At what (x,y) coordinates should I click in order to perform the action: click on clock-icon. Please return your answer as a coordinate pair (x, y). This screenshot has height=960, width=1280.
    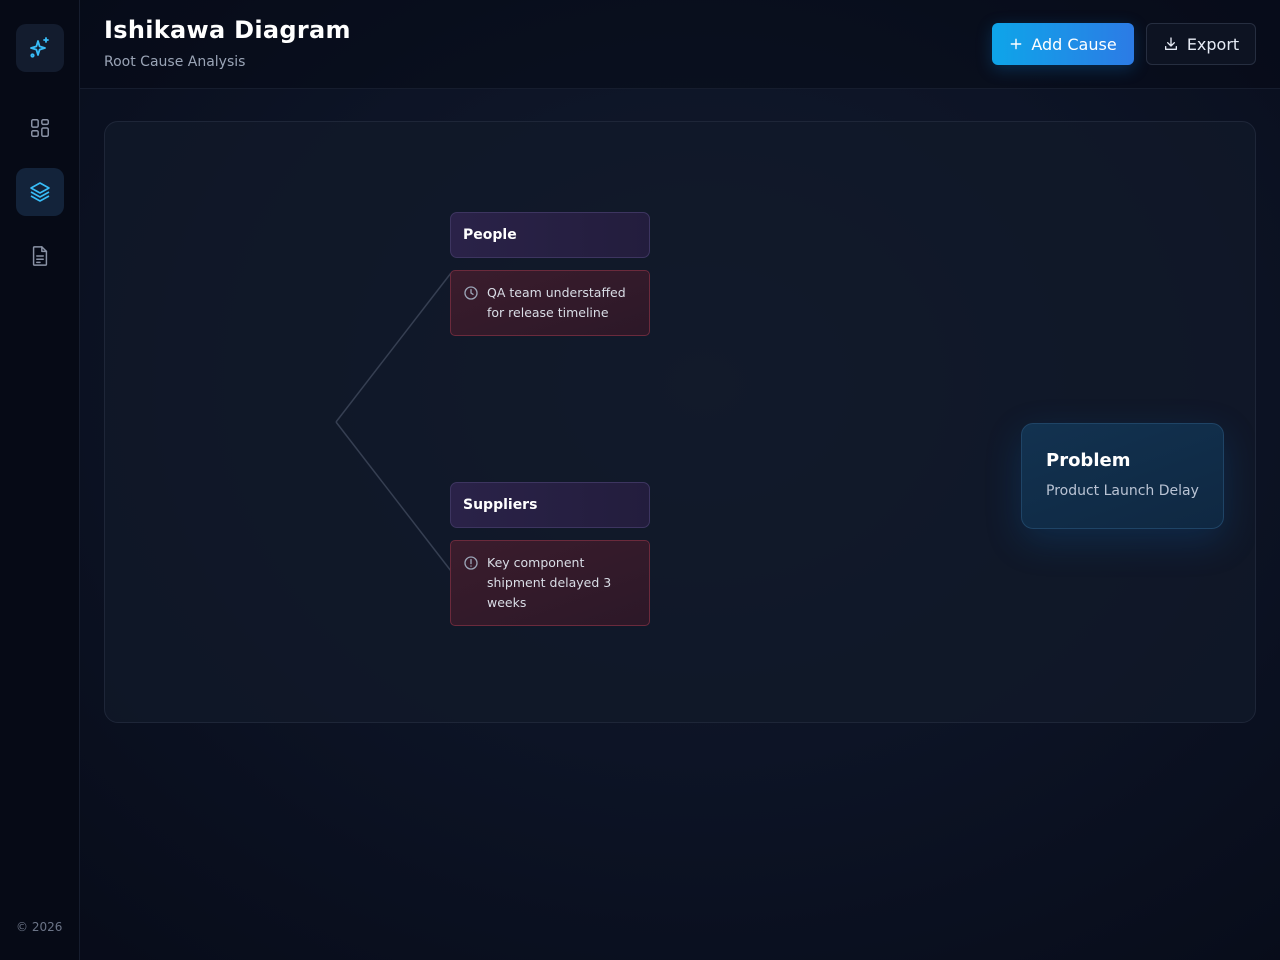
    Looking at the image, I should click on (471, 293).